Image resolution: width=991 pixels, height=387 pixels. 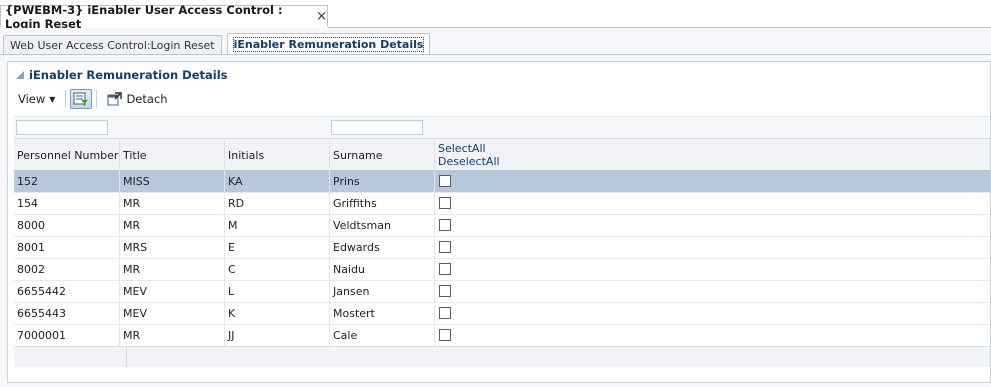 What do you see at coordinates (67, 203) in the screenshot?
I see `cell-personnel-number: 154` at bounding box center [67, 203].